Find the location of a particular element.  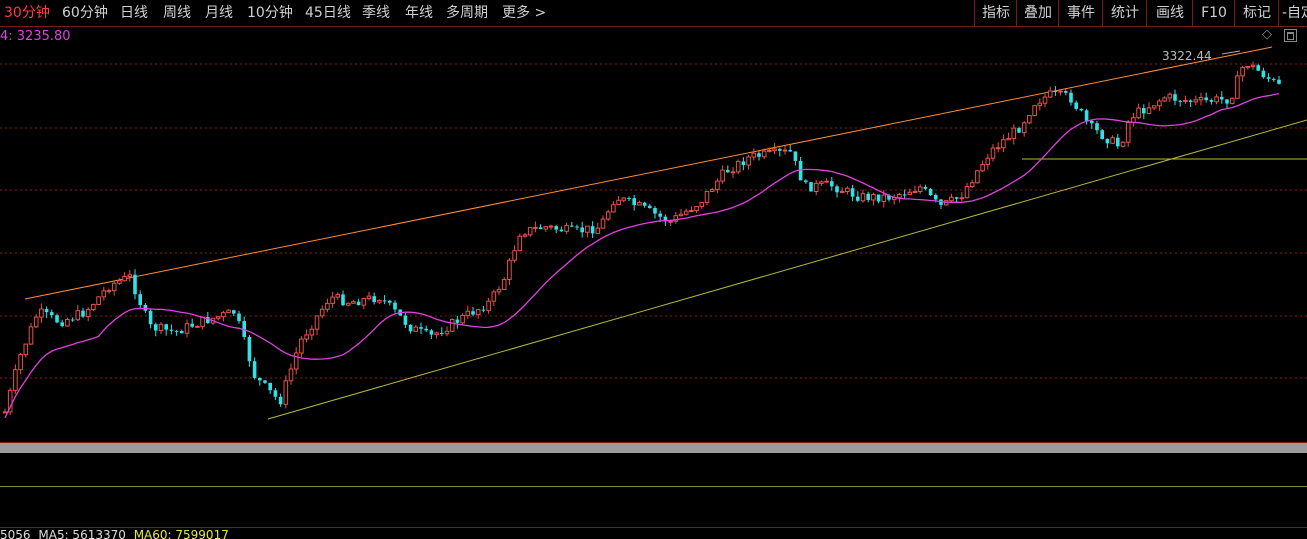

tab-yearly: 年线 is located at coordinates (419, 13).